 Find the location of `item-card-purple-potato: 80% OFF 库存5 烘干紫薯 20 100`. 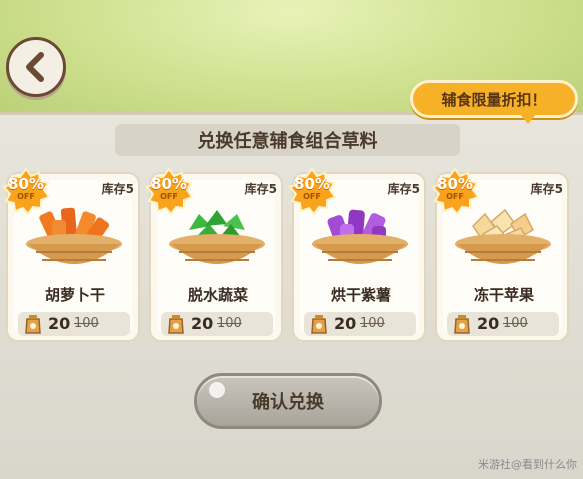

item-card-purple-potato: 80% OFF 库存5 烘干紫薯 20 100 is located at coordinates (357, 254).